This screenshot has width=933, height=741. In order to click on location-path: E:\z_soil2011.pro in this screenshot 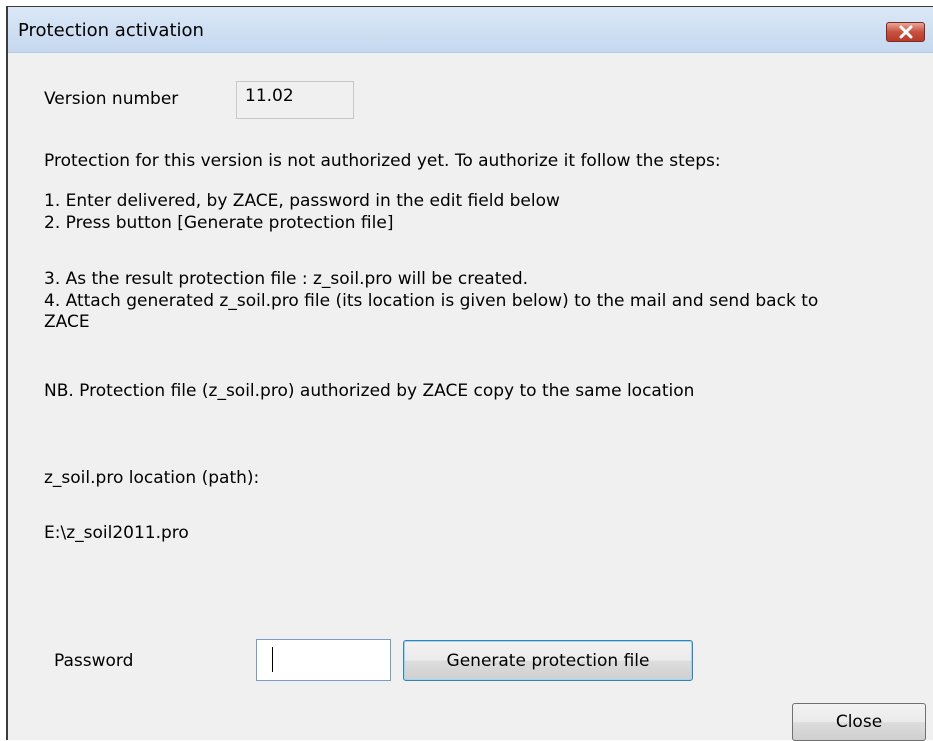, I will do `click(116, 533)`.